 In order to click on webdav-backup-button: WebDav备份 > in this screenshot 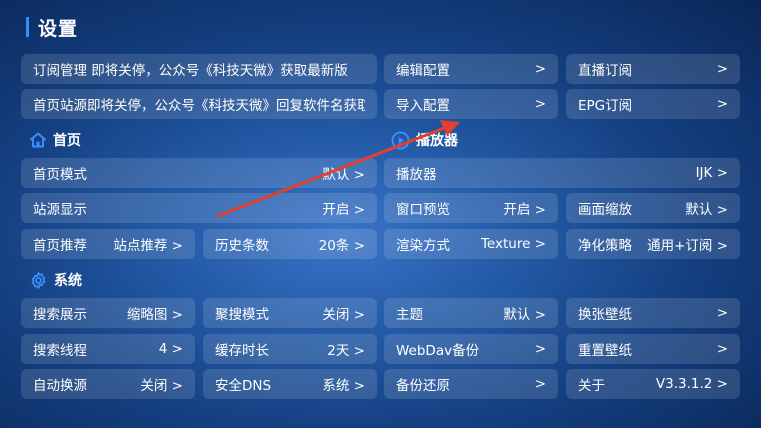, I will do `click(471, 349)`.